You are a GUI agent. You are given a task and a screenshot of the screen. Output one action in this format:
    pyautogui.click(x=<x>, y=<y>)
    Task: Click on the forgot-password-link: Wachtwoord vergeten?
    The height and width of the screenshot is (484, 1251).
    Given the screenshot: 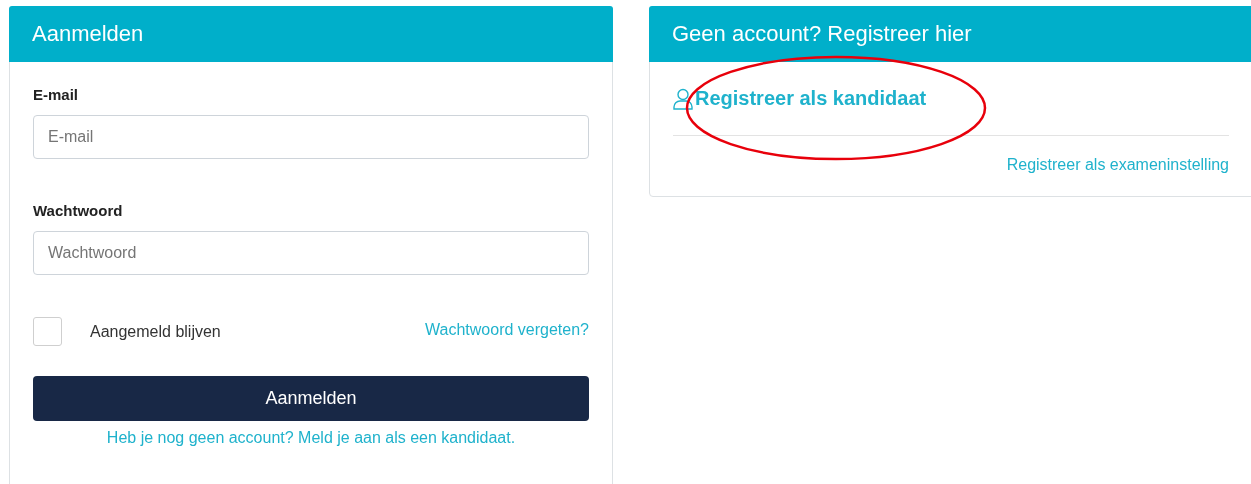 What is the action you would take?
    pyautogui.click(x=507, y=329)
    